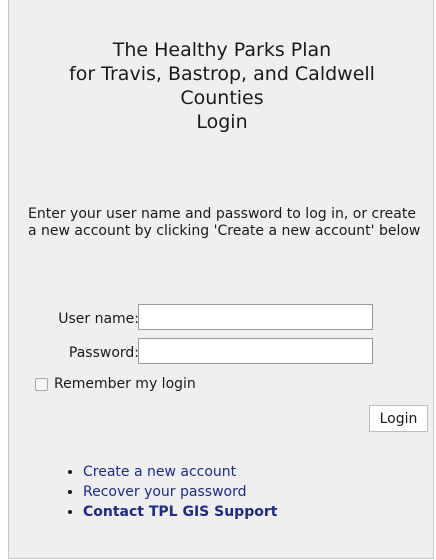 The image size is (436, 560). I want to click on username-label: User name:, so click(98, 319).